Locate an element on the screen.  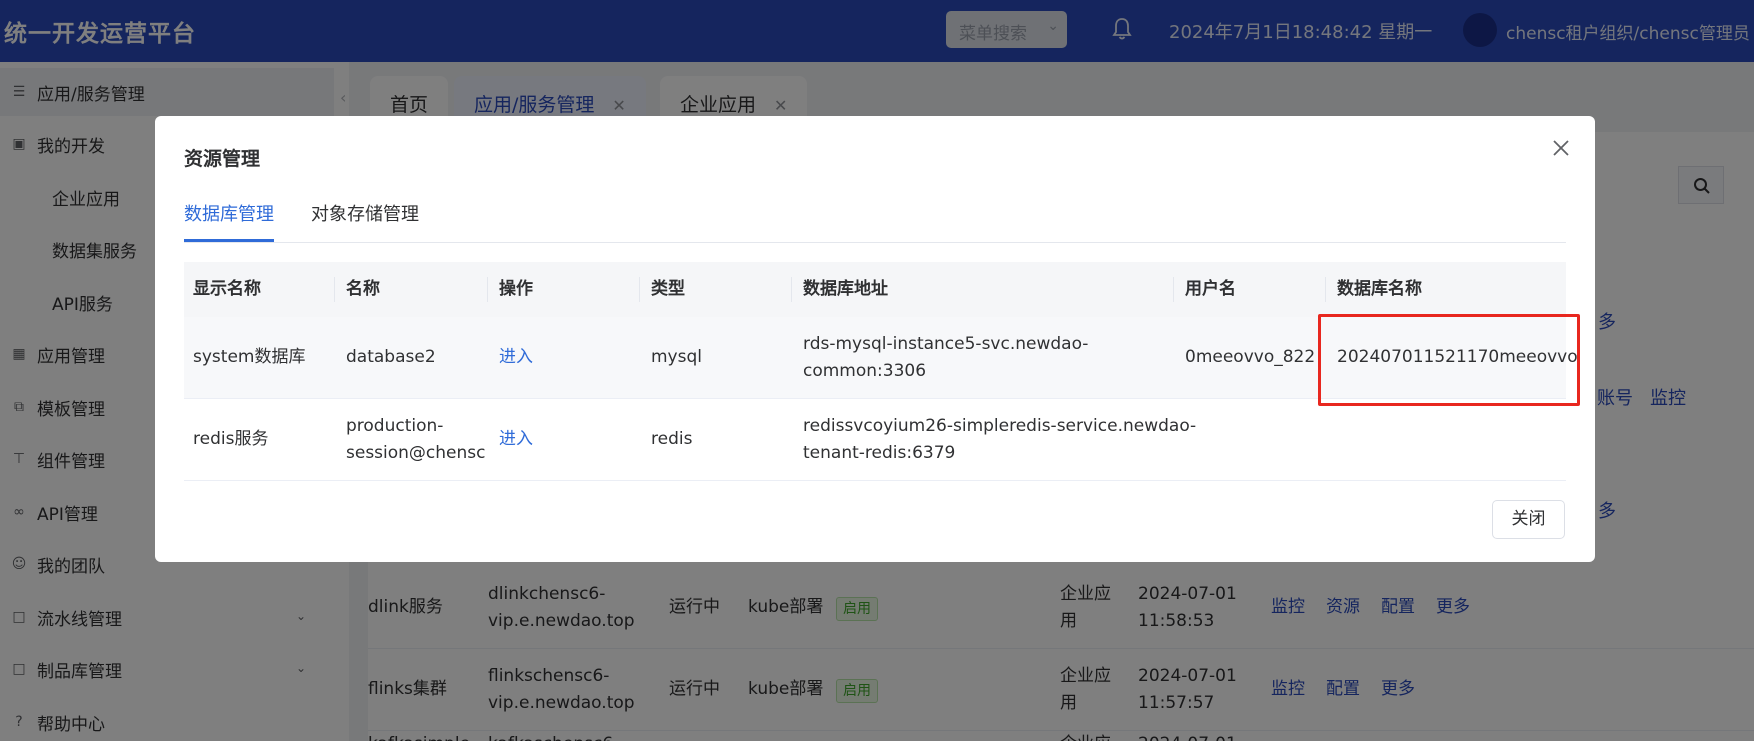
name-cell: database2 is located at coordinates (391, 357).